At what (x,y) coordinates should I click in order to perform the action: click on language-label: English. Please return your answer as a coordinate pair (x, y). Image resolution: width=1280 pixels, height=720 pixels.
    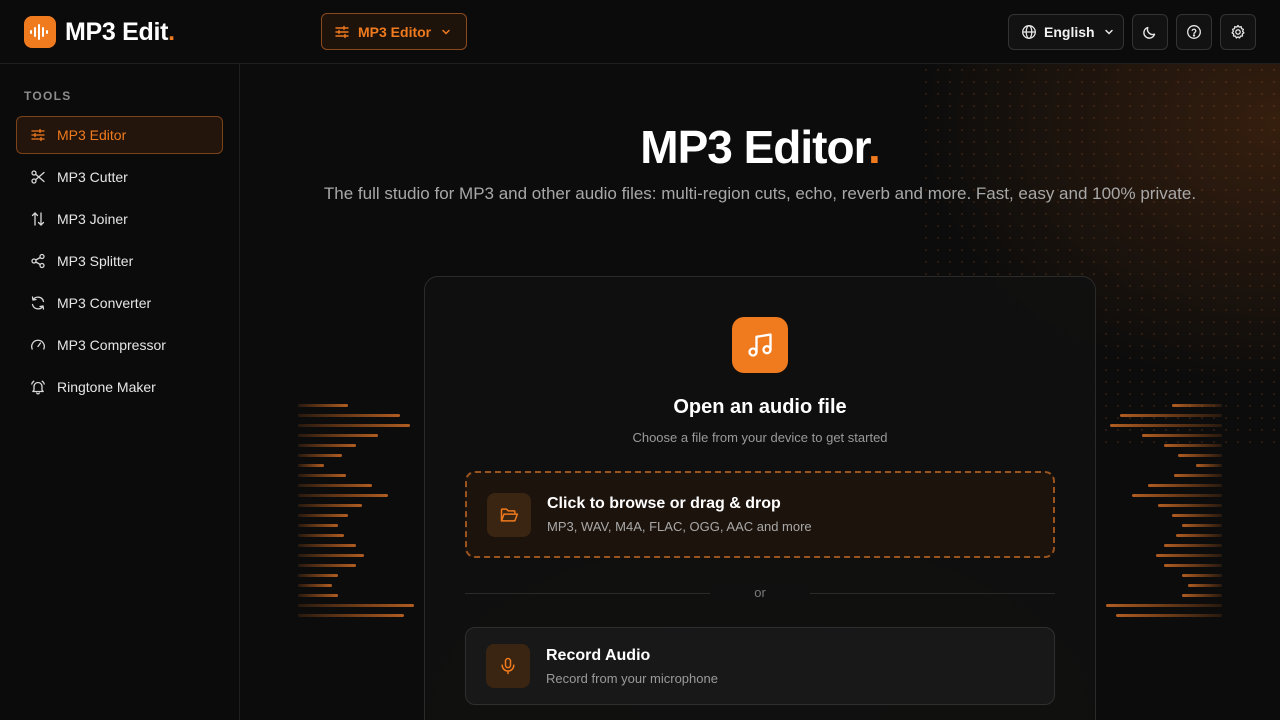
    Looking at the image, I should click on (1069, 32).